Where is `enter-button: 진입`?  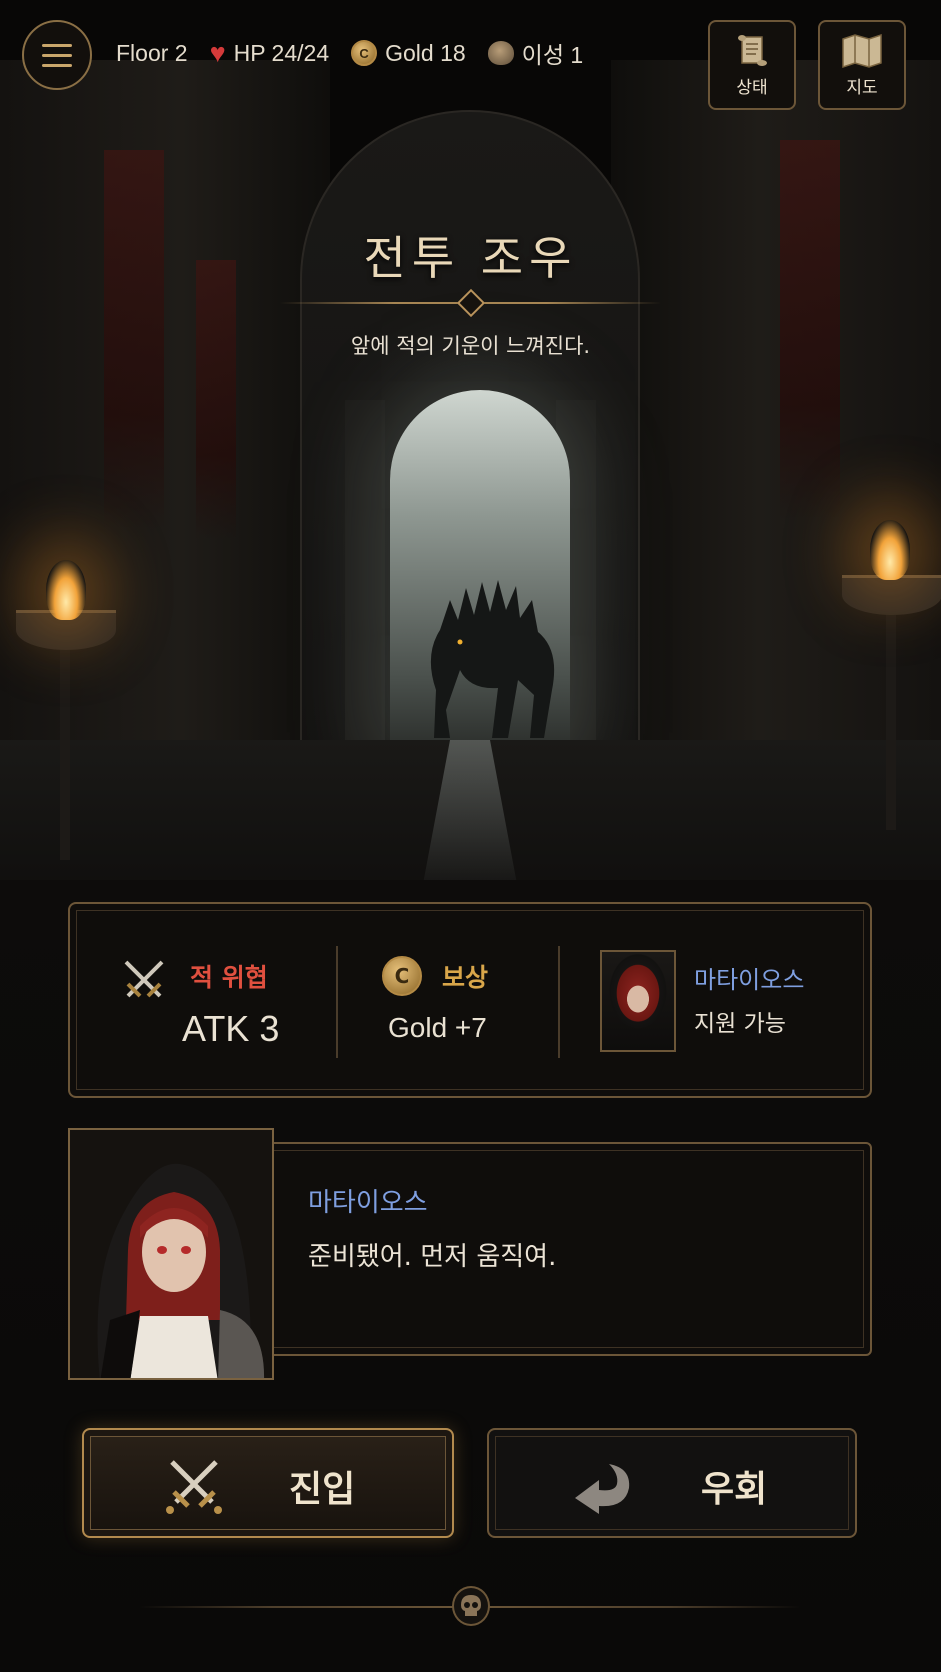 enter-button: 진입 is located at coordinates (268, 1483).